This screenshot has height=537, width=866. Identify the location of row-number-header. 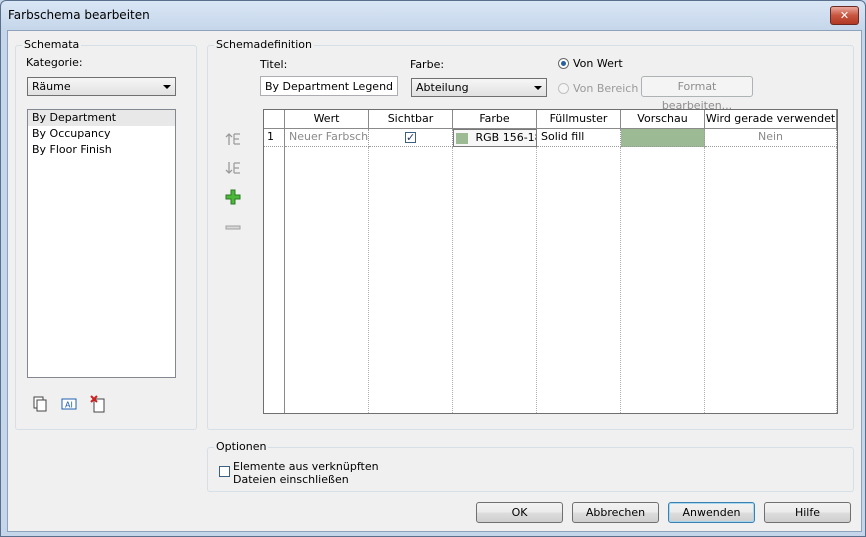
(274, 119).